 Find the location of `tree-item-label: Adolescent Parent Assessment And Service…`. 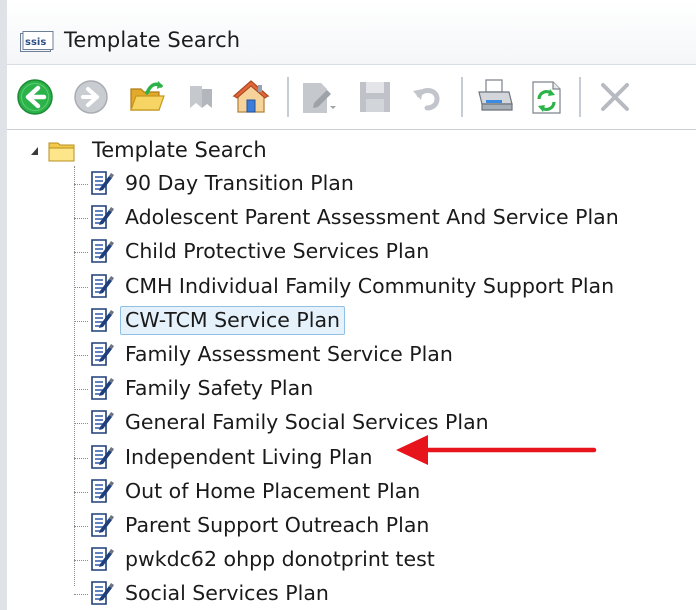

tree-item-label: Adolescent Parent Assessment And Service… is located at coordinates (372, 217).